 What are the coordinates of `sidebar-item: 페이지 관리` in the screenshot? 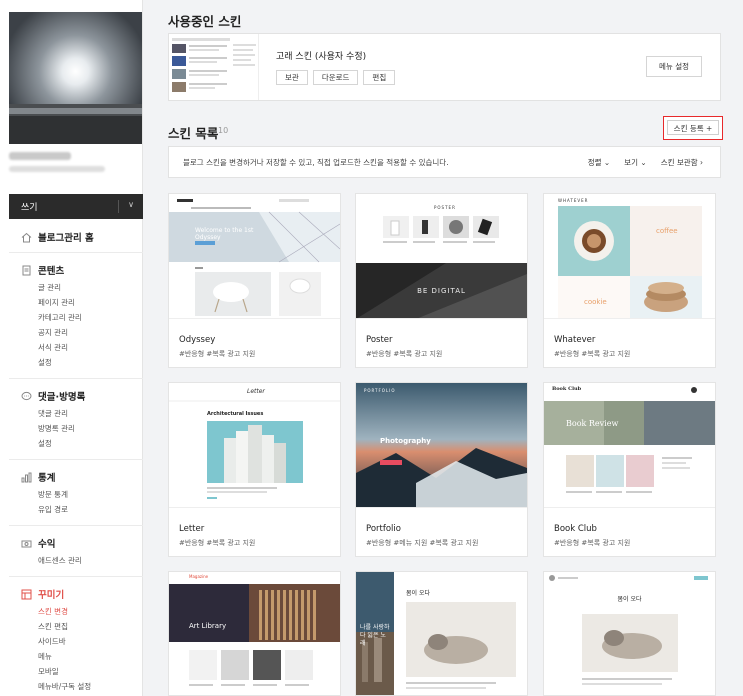 It's located at (81, 302).